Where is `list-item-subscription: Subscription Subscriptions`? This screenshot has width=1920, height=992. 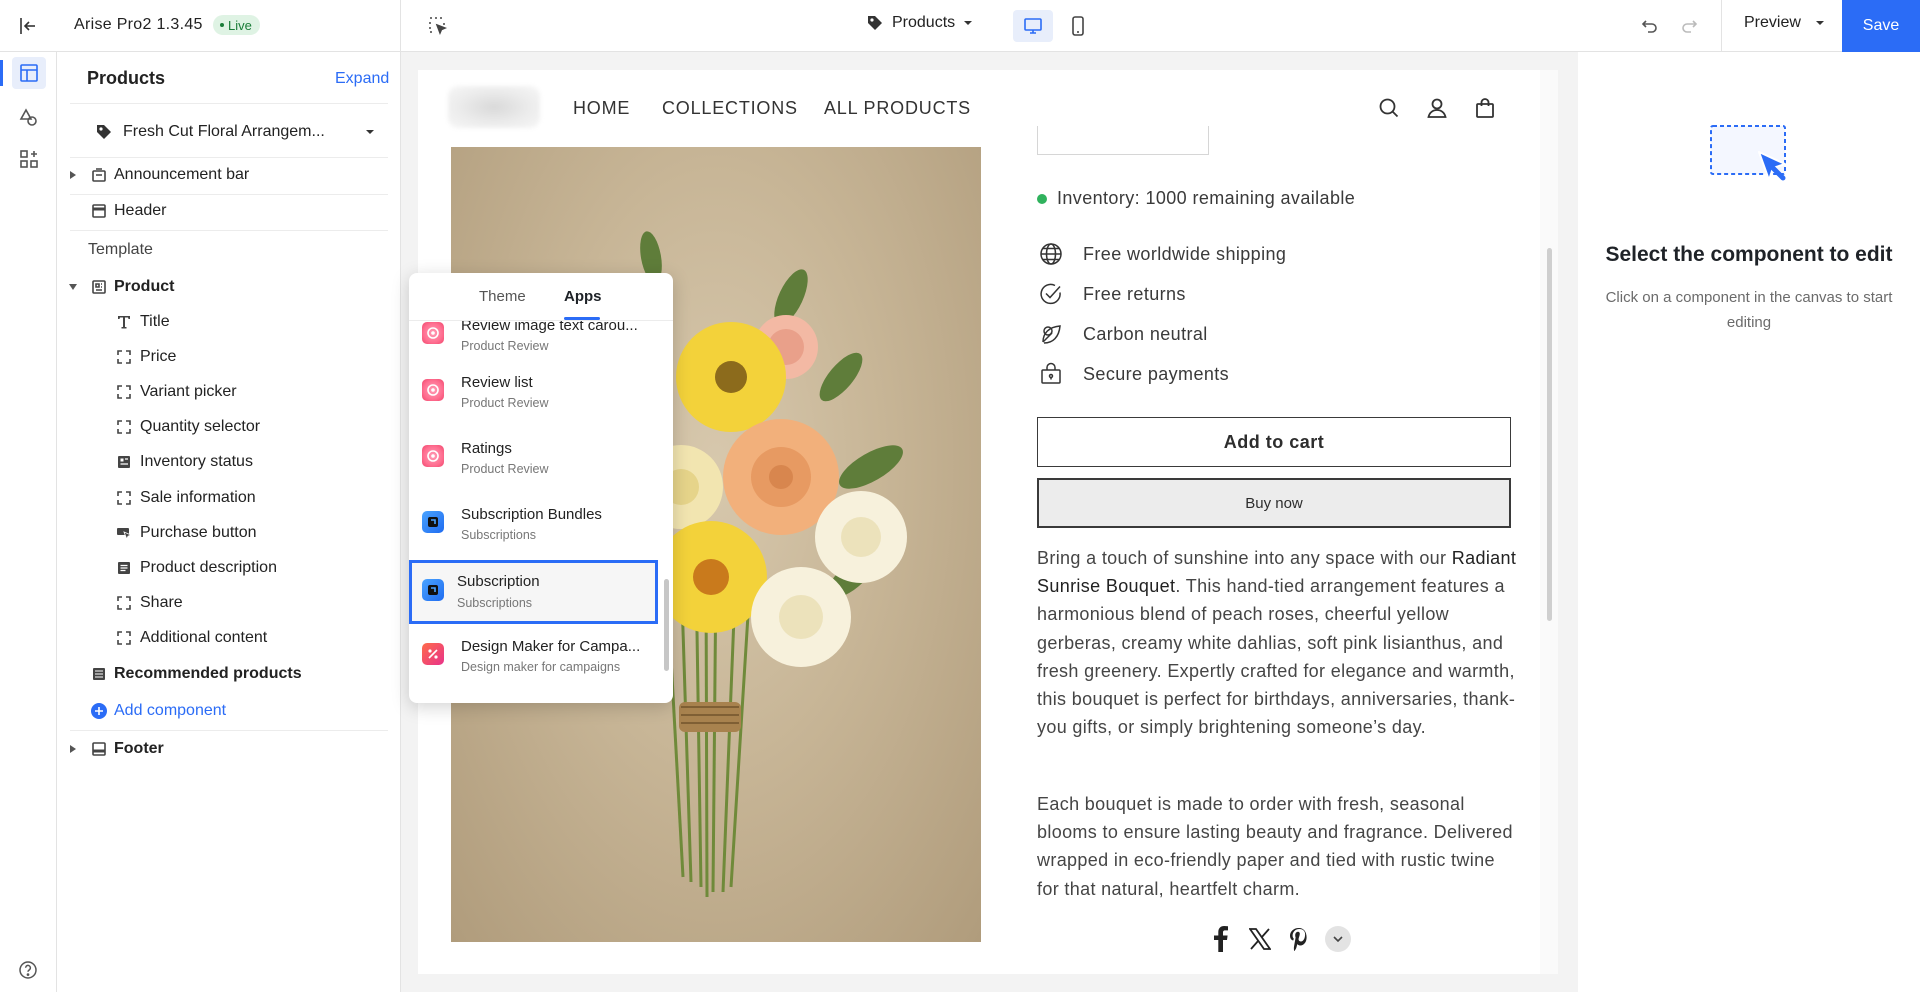
list-item-subscription: Subscription Subscriptions is located at coordinates (533, 592).